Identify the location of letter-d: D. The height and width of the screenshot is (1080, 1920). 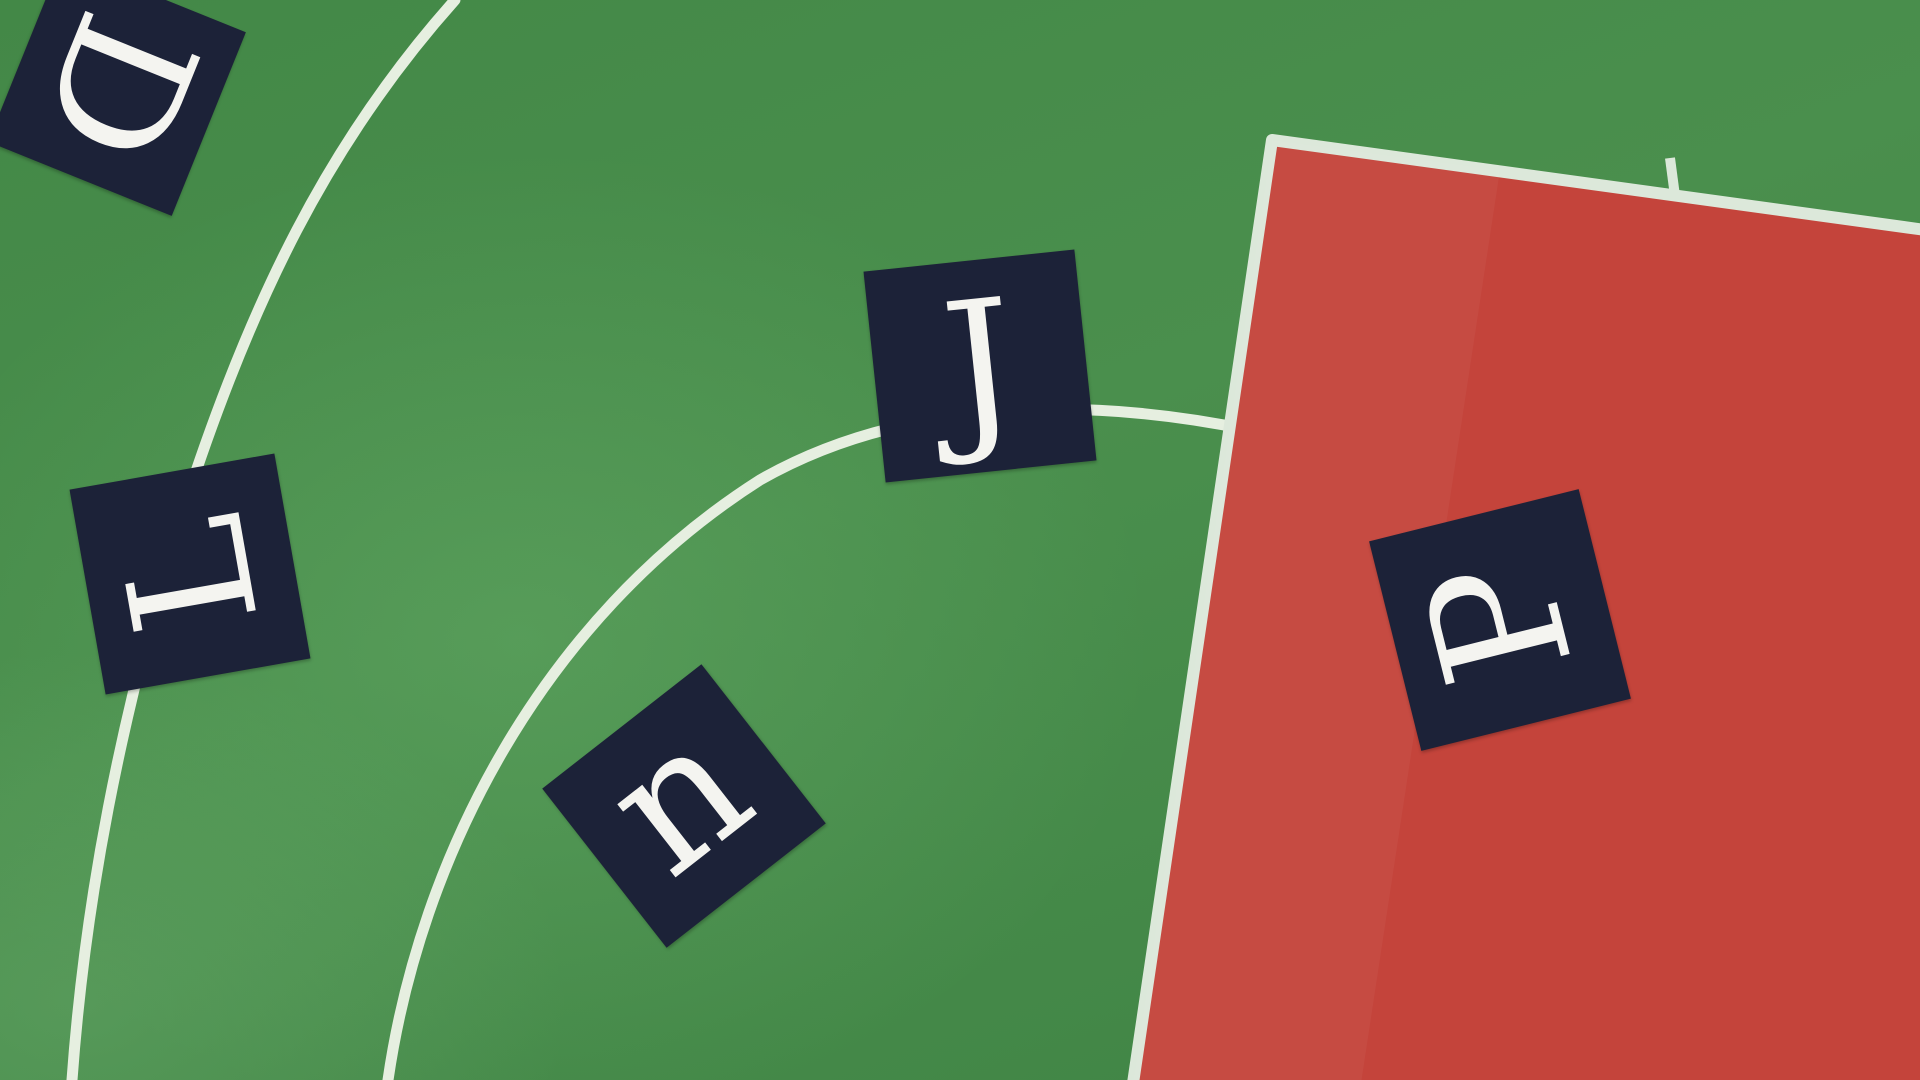
(117, 94).